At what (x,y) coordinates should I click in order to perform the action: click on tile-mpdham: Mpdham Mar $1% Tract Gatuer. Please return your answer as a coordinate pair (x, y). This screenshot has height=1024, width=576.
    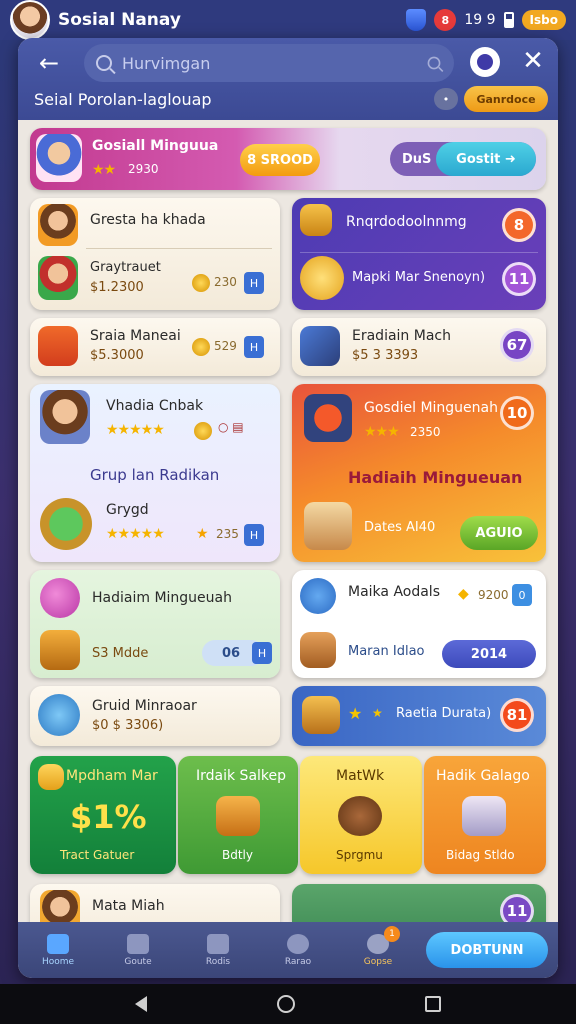
    Looking at the image, I should click on (103, 815).